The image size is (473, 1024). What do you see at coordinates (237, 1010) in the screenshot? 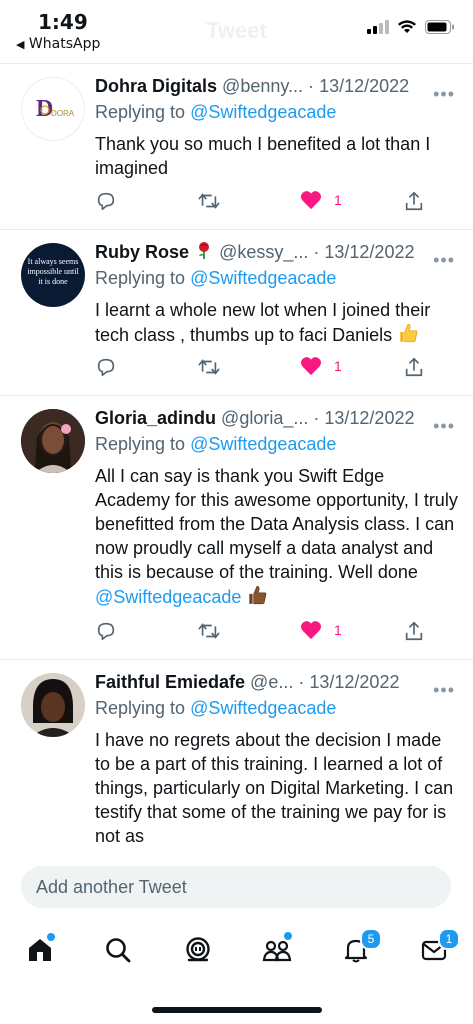
I see `home-indicator` at bounding box center [237, 1010].